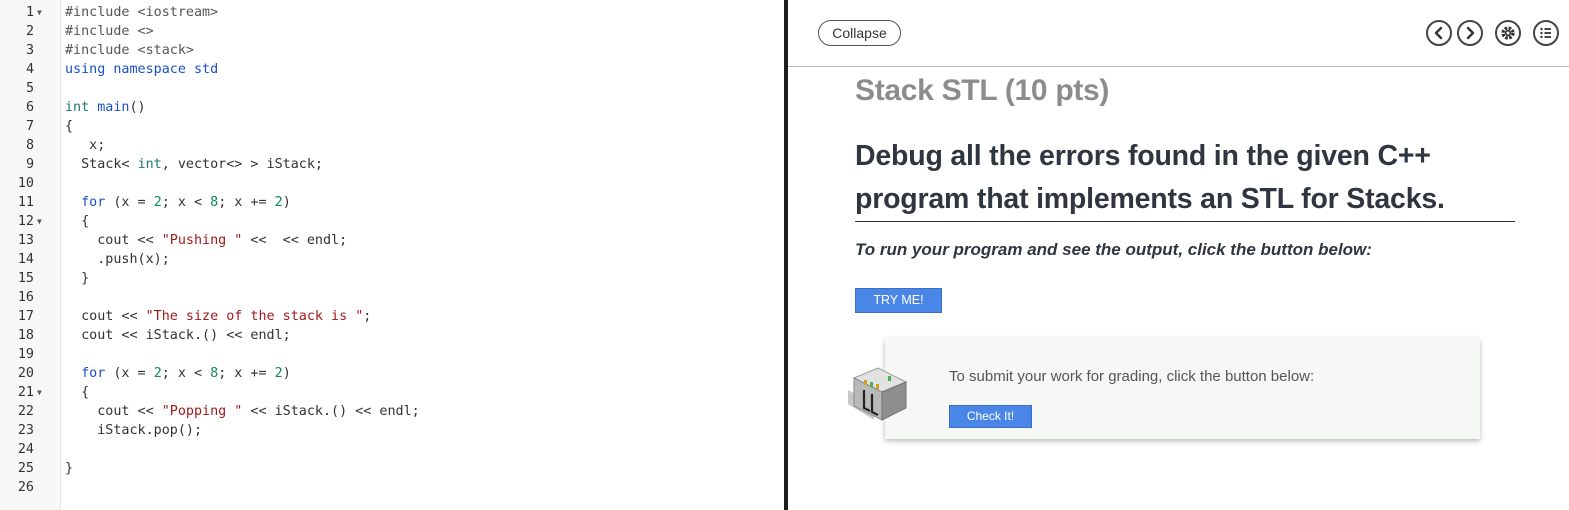 This screenshot has width=1569, height=510. Describe the element at coordinates (105, 107) in the screenshot. I see `code-text: int main()` at that location.